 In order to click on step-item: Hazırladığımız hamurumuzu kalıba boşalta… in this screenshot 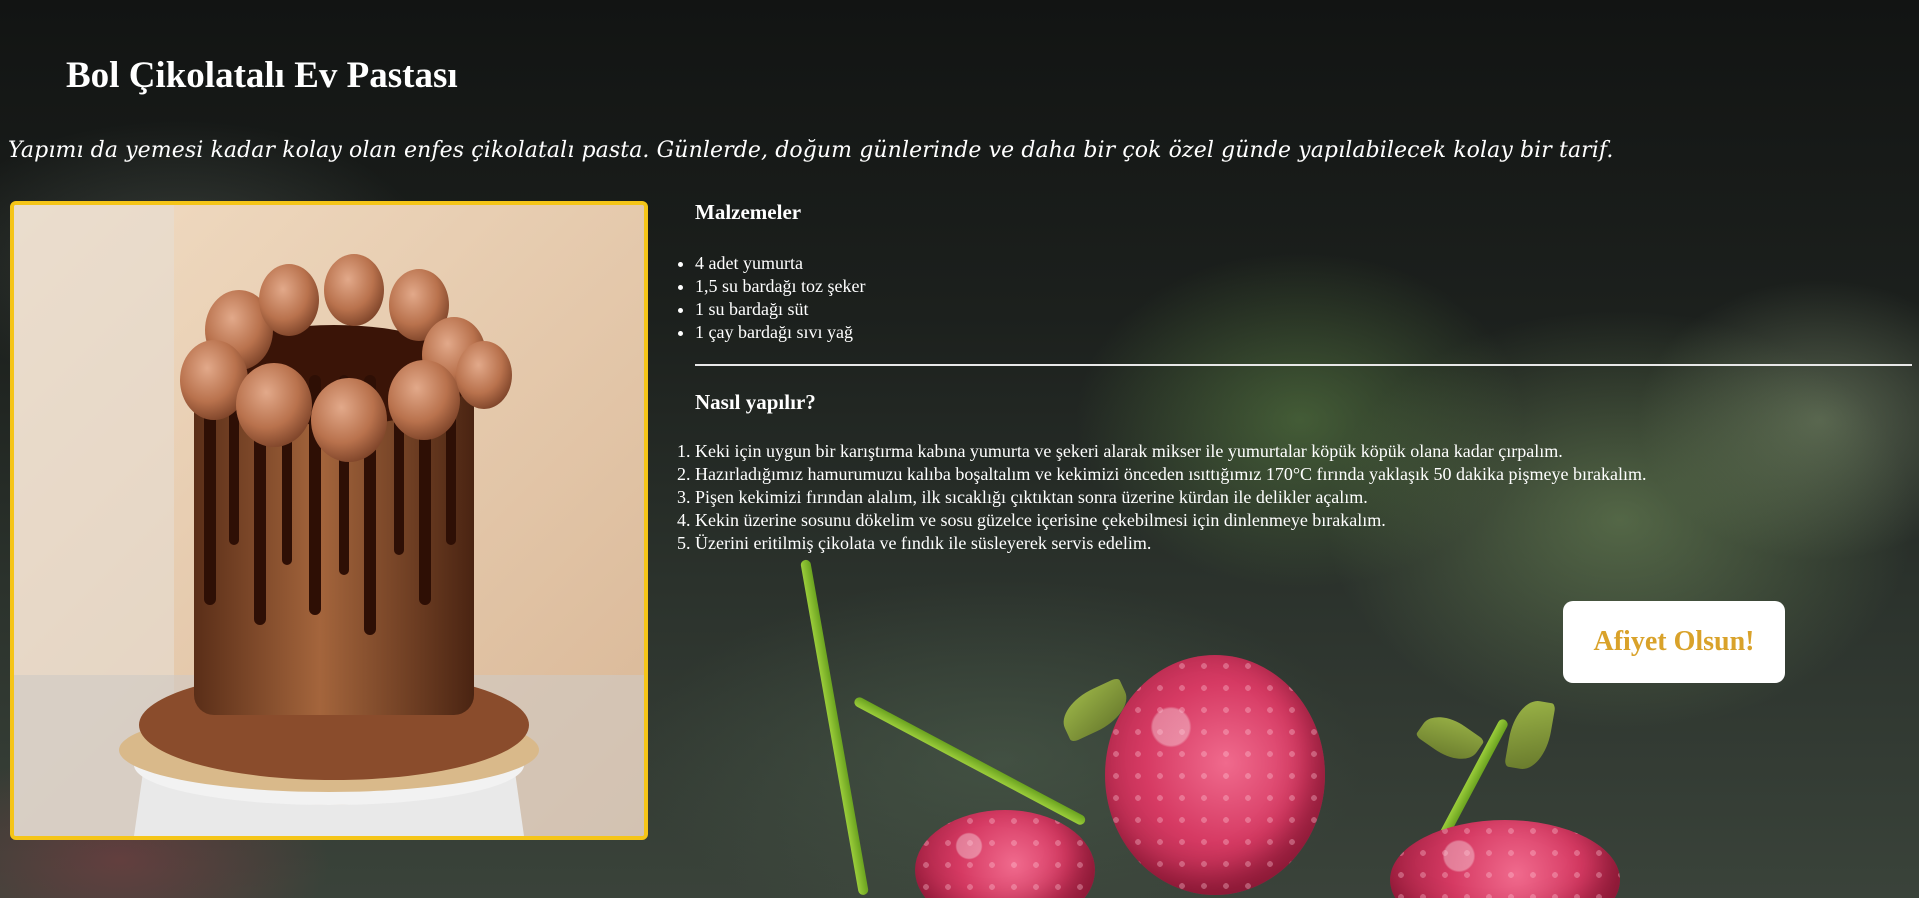, I will do `click(1170, 474)`.